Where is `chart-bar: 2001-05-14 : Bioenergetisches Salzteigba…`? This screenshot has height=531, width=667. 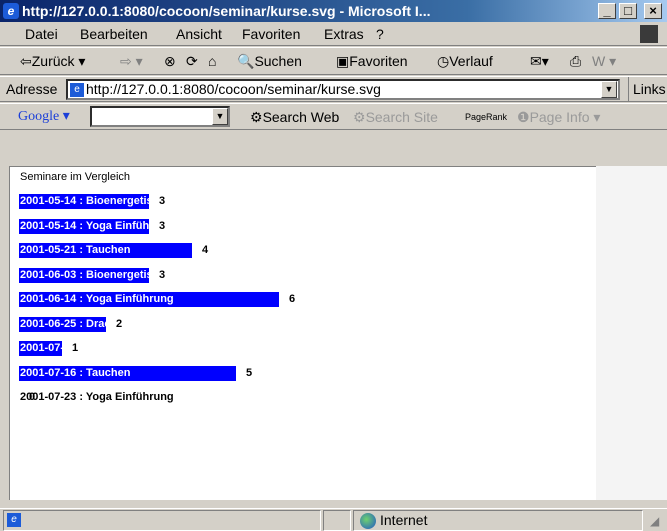 chart-bar: 2001-05-14 : Bioenergetisches Salzteigba… is located at coordinates (84, 201).